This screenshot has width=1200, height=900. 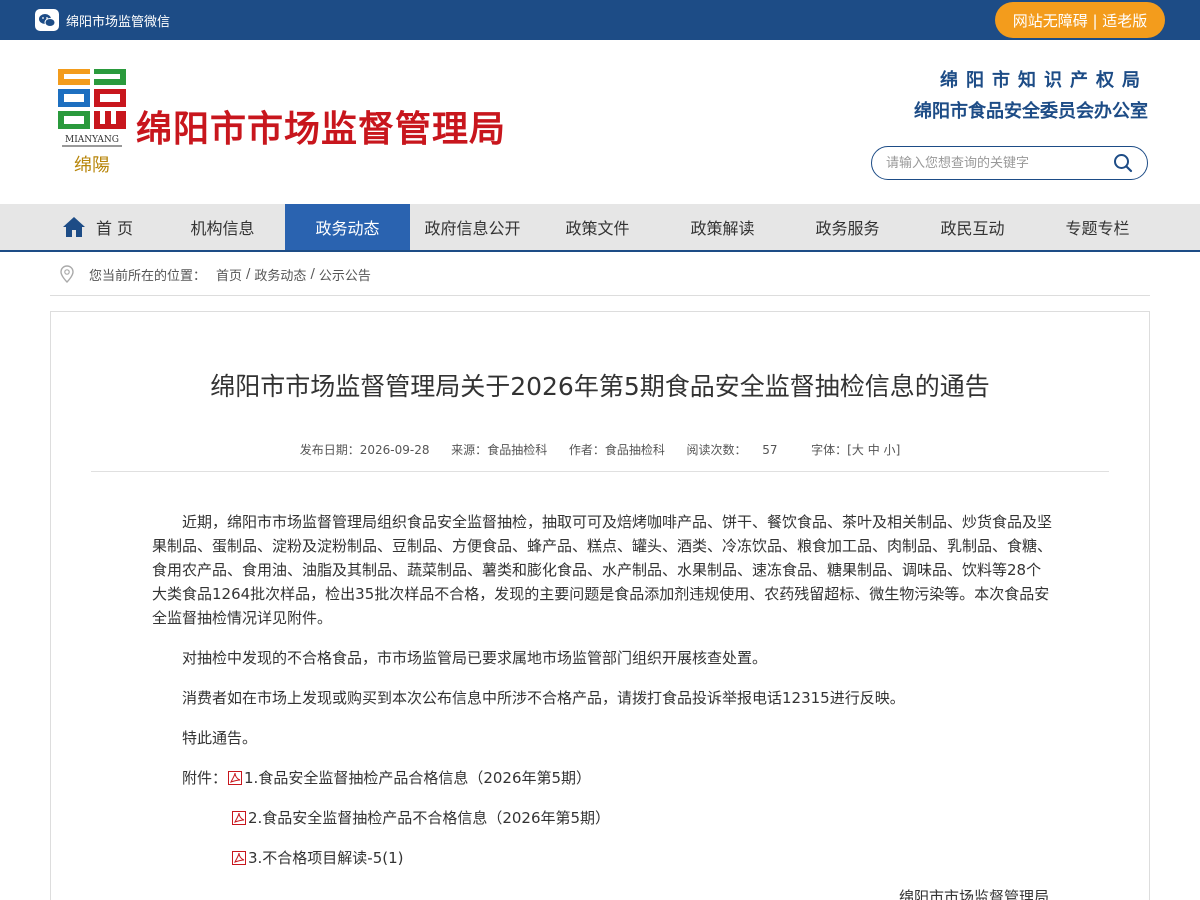 I want to click on search-icon, so click(x=1123, y=163).